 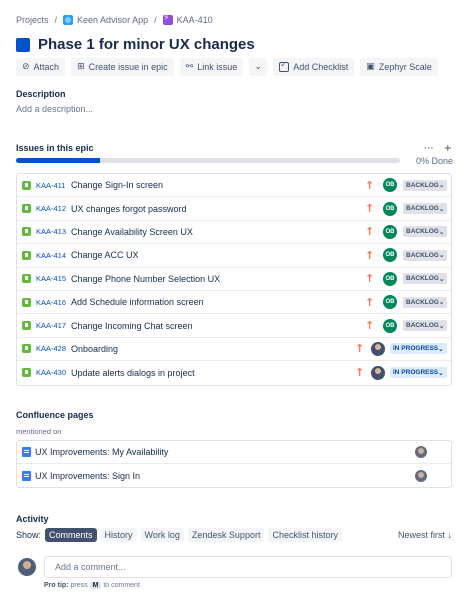 What do you see at coordinates (421, 452) in the screenshot?
I see `author-avatar` at bounding box center [421, 452].